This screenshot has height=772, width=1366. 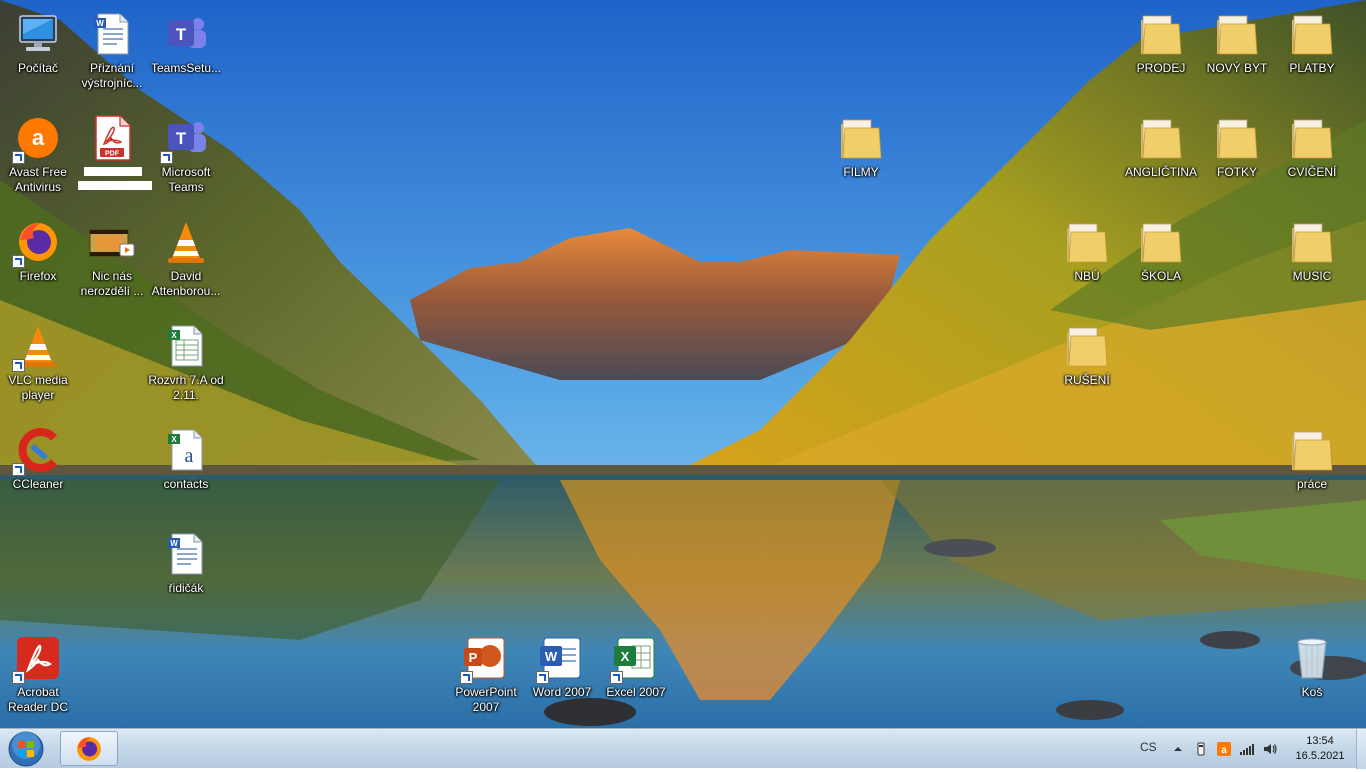 I want to click on desktop-icon-firefox: Firefox, so click(x=38, y=262).